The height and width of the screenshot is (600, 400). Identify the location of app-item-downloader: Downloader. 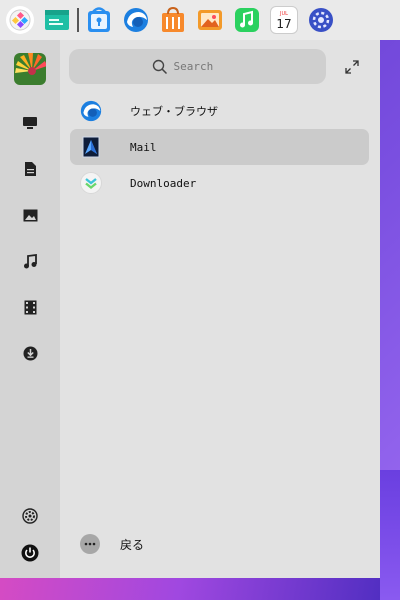
(219, 183).